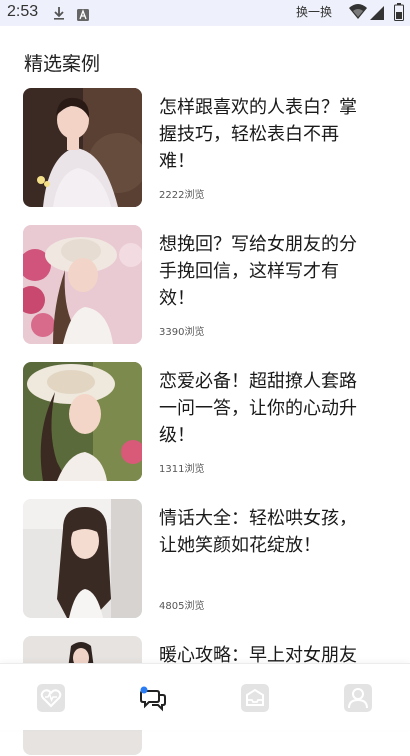 This screenshot has width=410, height=756. Describe the element at coordinates (59, 14) in the screenshot. I see `download-icon` at that location.